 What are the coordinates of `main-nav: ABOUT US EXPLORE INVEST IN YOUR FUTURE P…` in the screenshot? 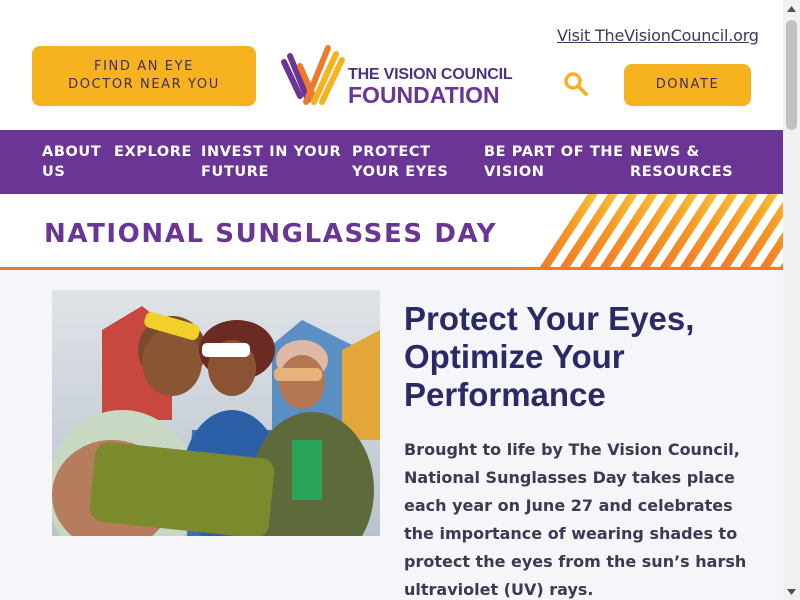 It's located at (391, 162).